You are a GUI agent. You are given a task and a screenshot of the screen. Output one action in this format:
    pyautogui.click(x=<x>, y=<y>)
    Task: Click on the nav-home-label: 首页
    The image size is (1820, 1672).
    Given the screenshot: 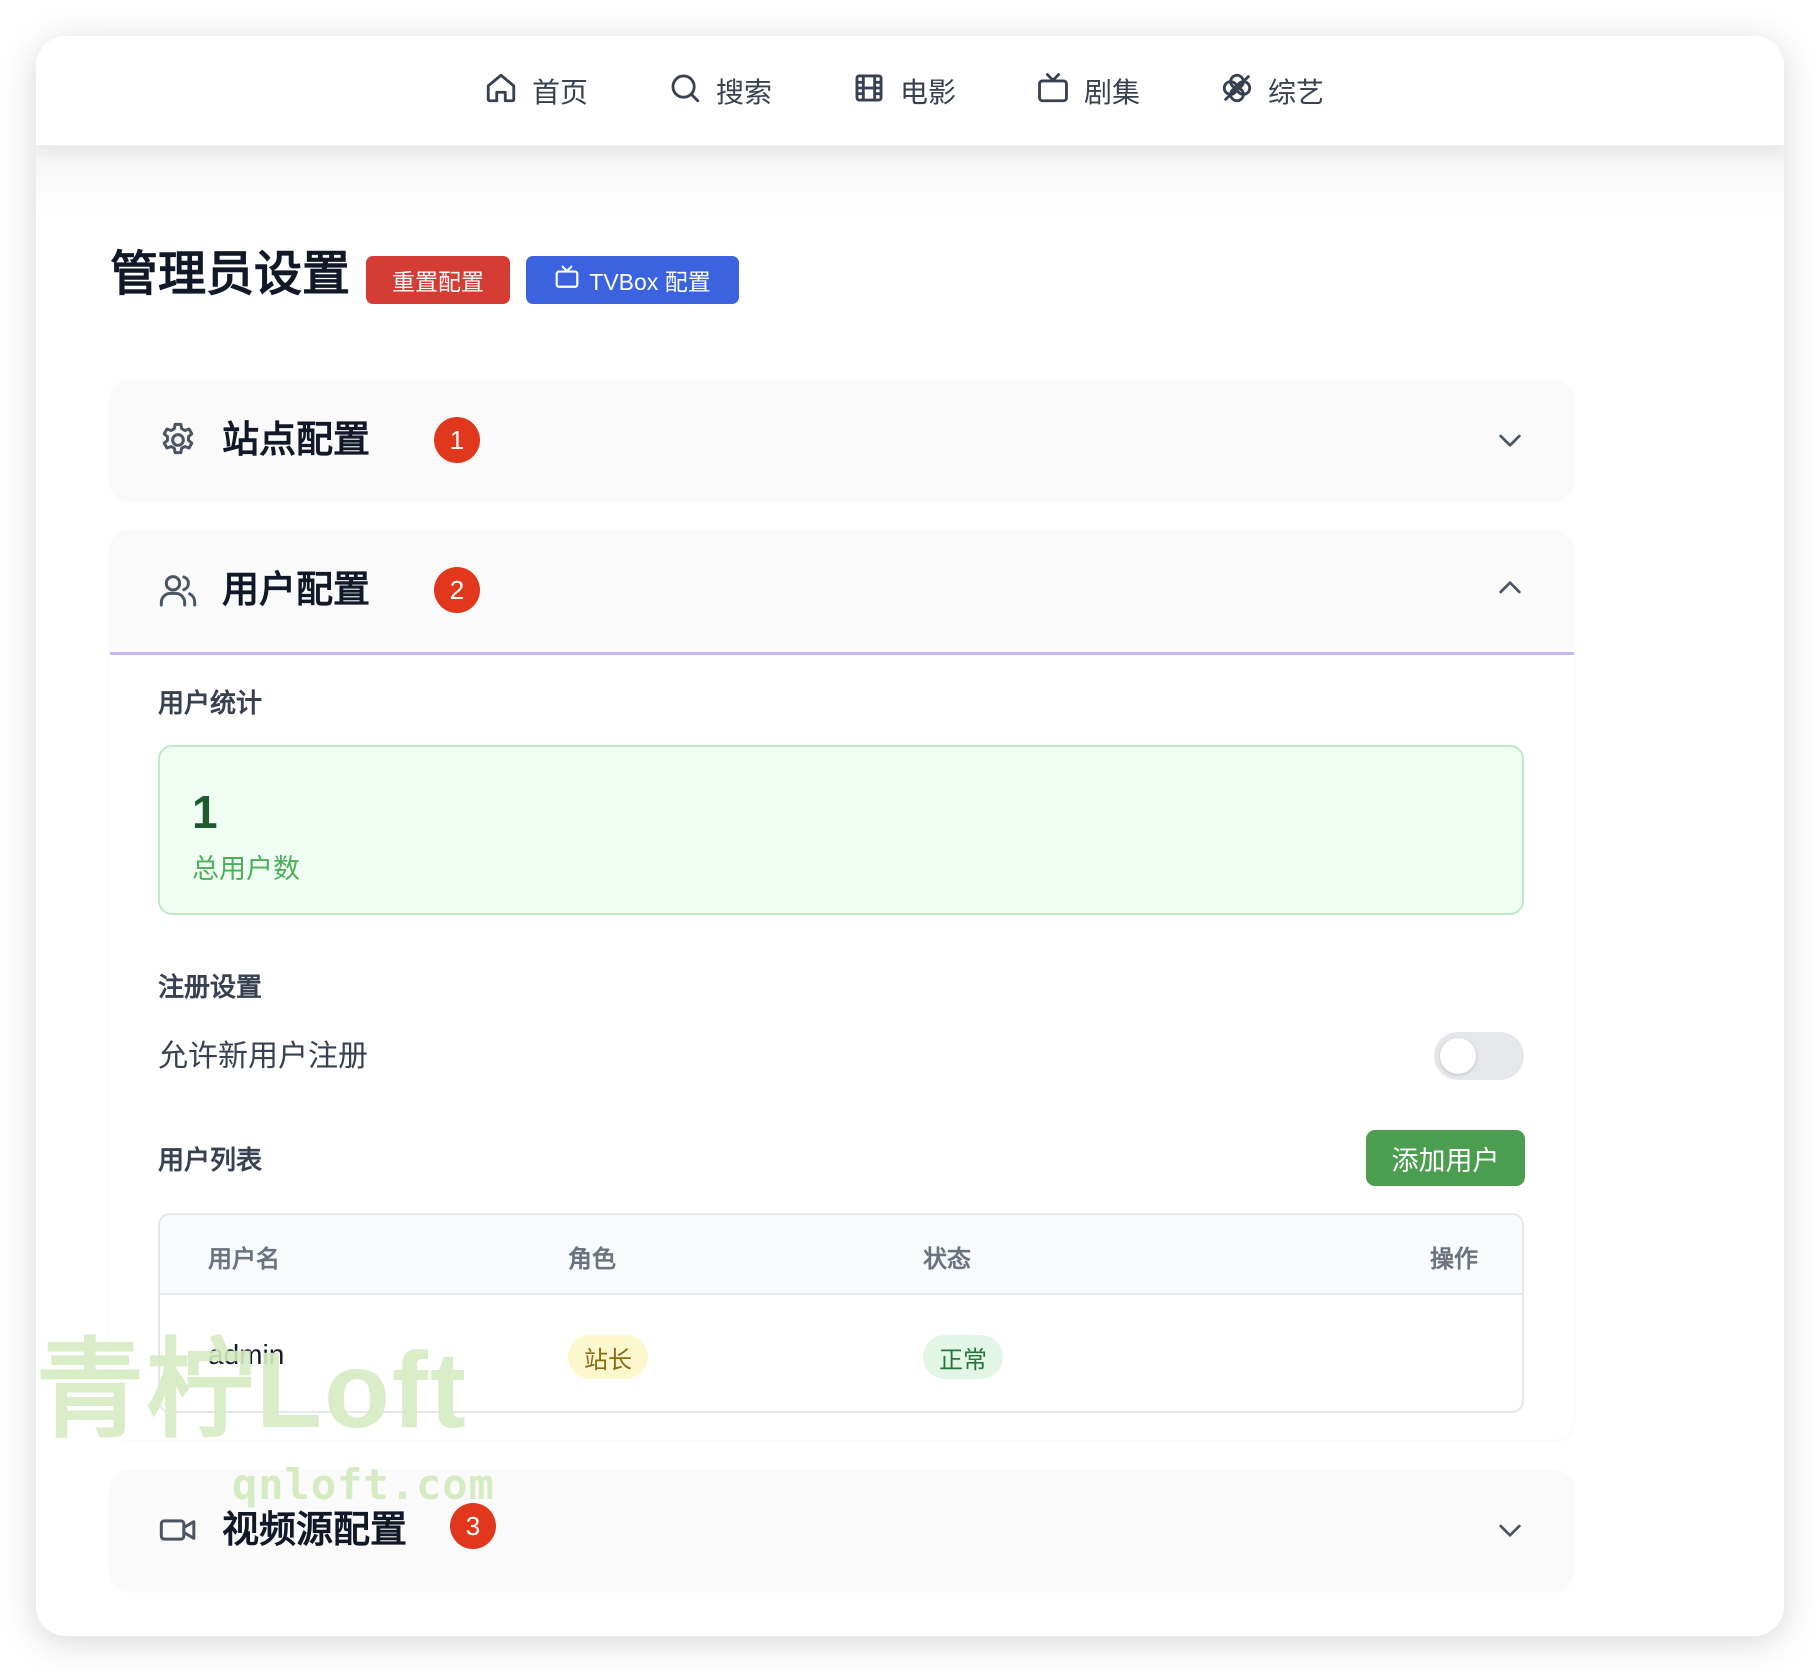 What is the action you would take?
    pyautogui.click(x=560, y=92)
    